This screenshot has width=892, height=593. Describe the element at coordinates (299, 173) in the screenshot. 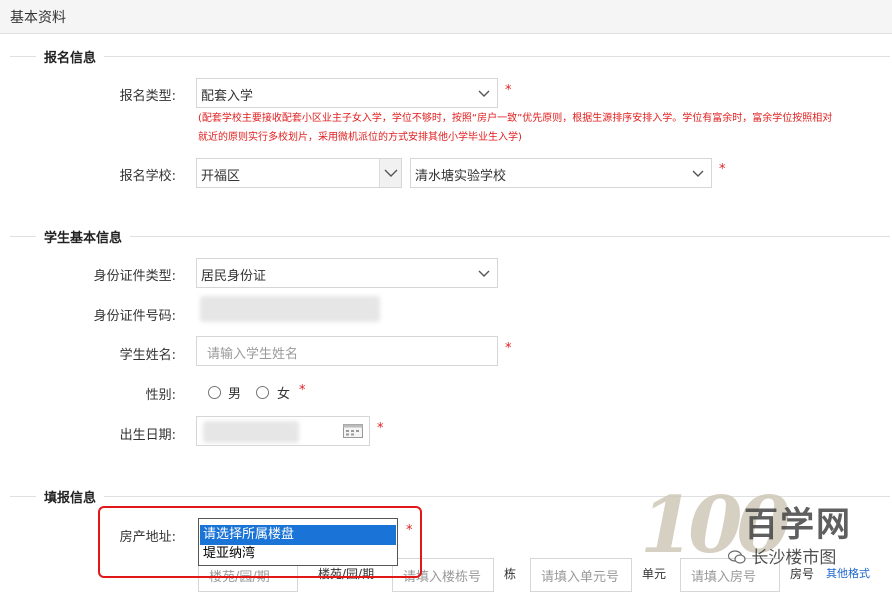

I see `district-select: 开福区` at that location.